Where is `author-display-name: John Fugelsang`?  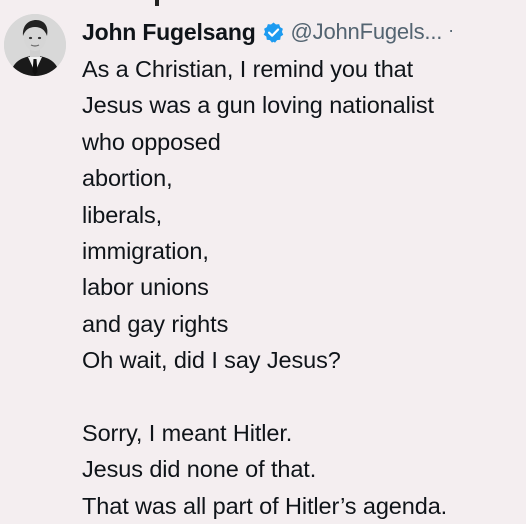 author-display-name: John Fugelsang is located at coordinates (169, 32).